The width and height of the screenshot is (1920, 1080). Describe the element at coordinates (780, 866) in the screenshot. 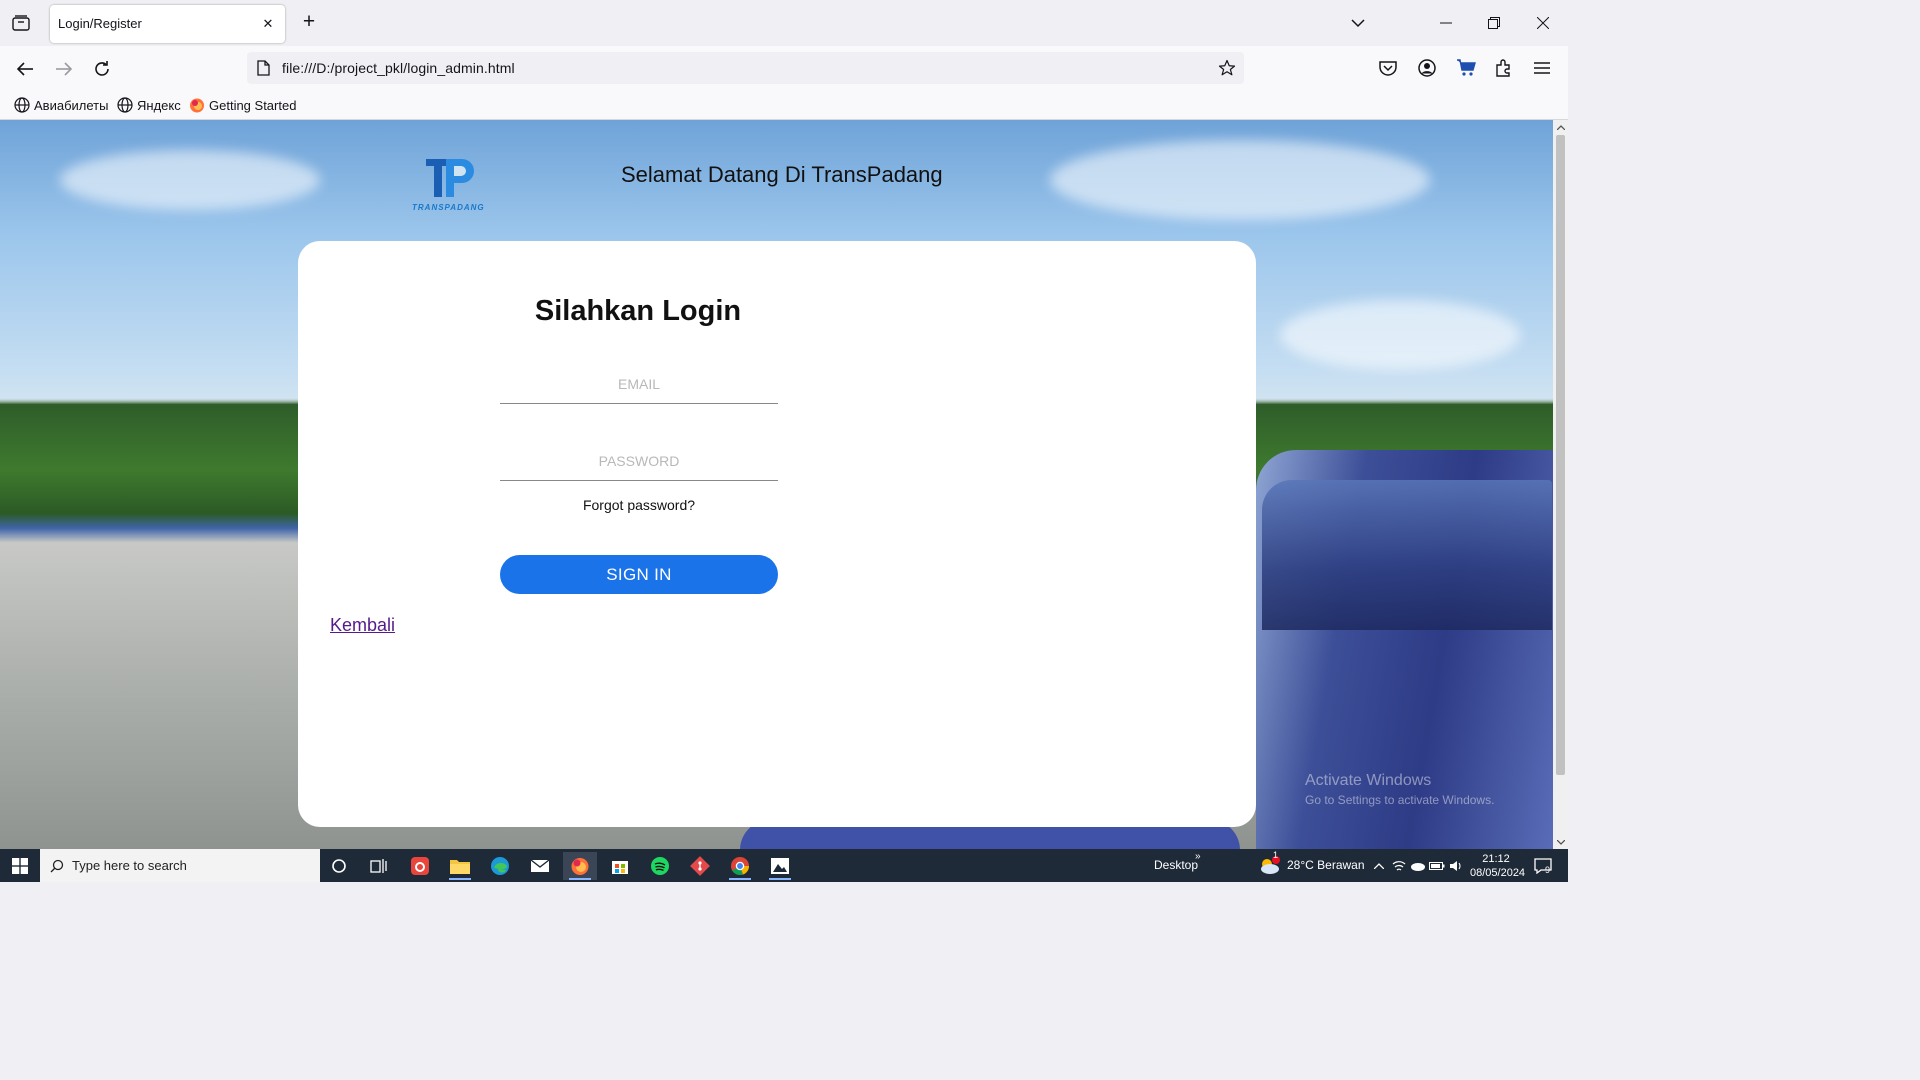

I see `photos-icon` at that location.